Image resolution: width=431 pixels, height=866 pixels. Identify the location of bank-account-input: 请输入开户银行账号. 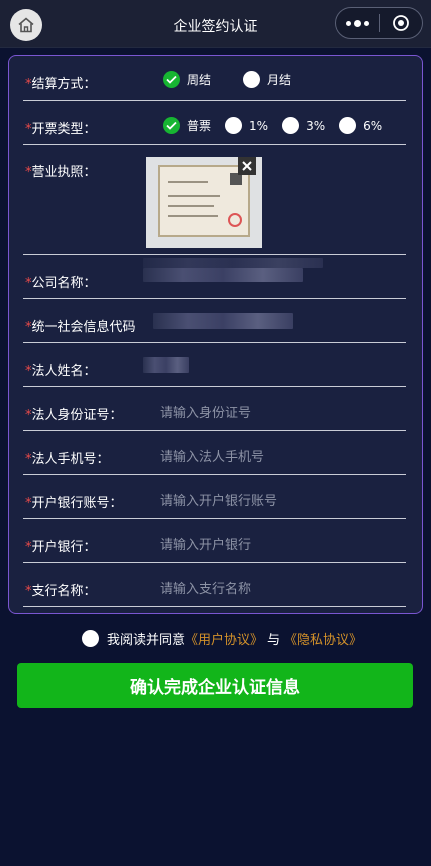
(218, 499).